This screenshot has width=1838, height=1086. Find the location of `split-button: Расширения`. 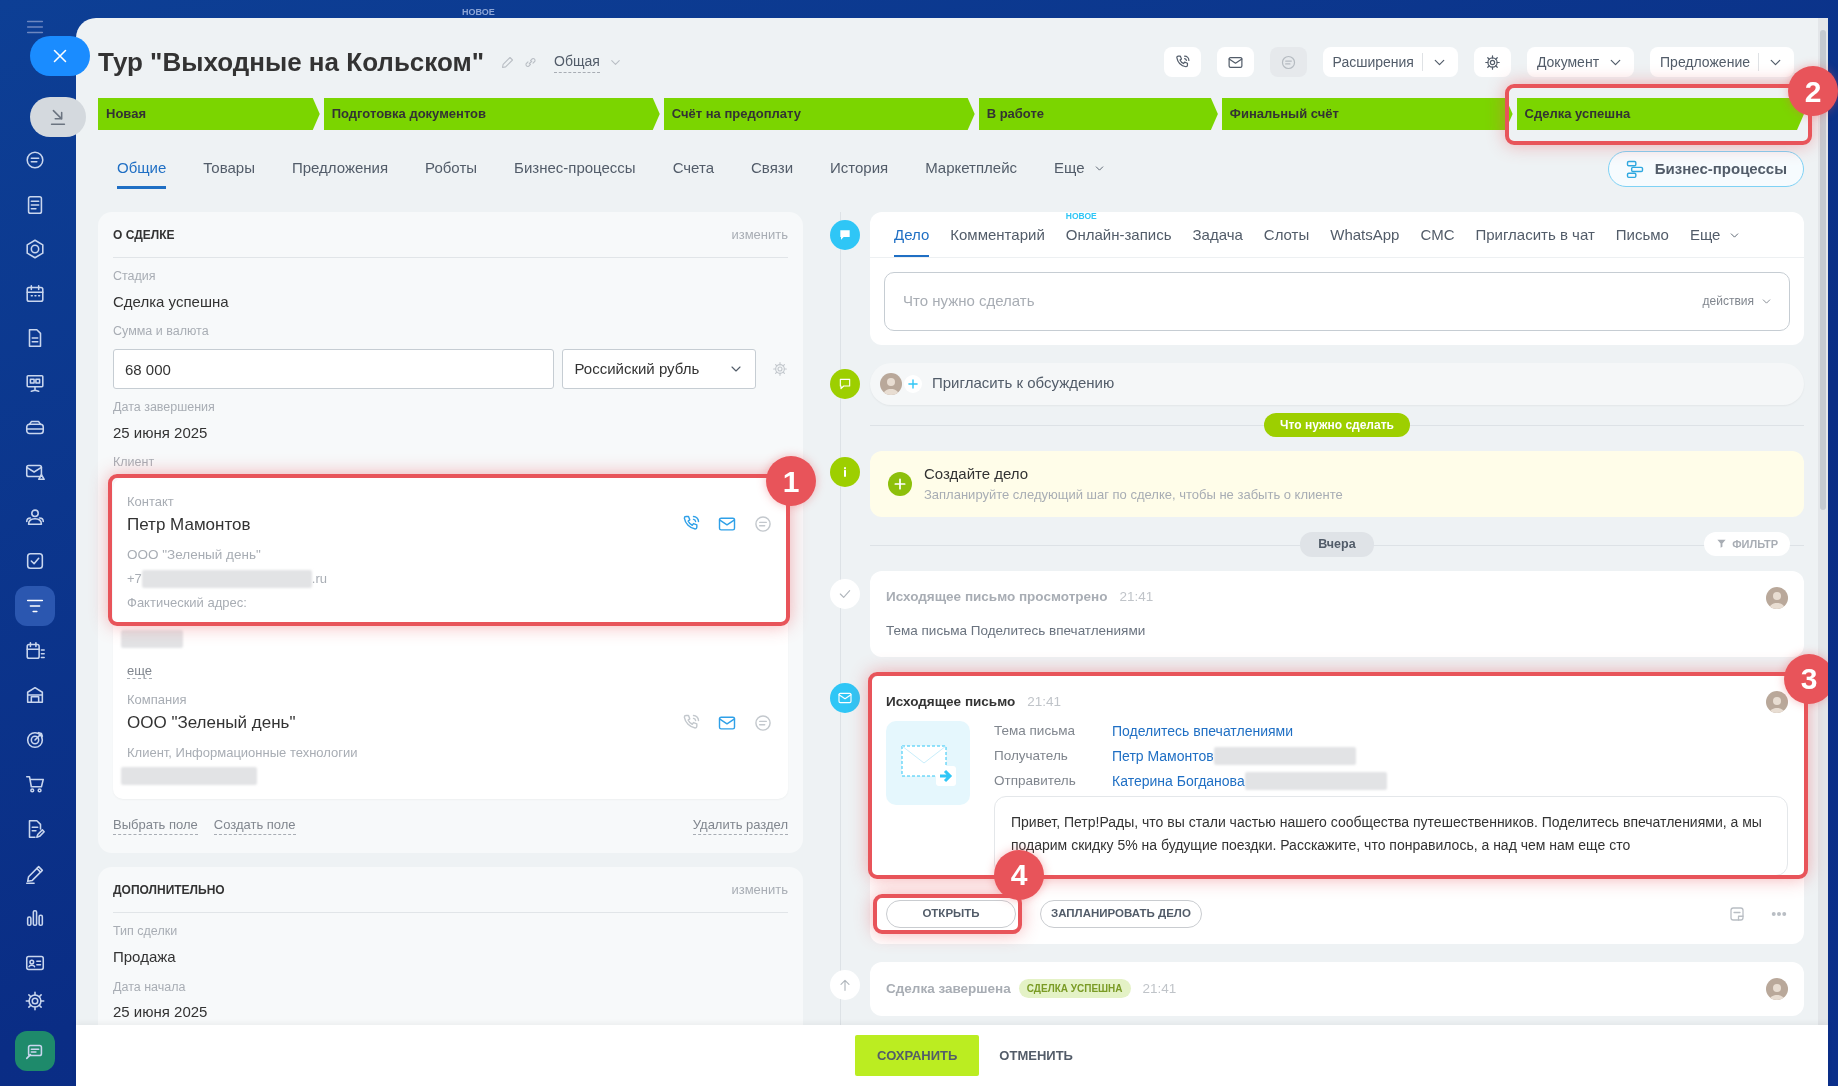

split-button: Расширения is located at coordinates (1390, 62).